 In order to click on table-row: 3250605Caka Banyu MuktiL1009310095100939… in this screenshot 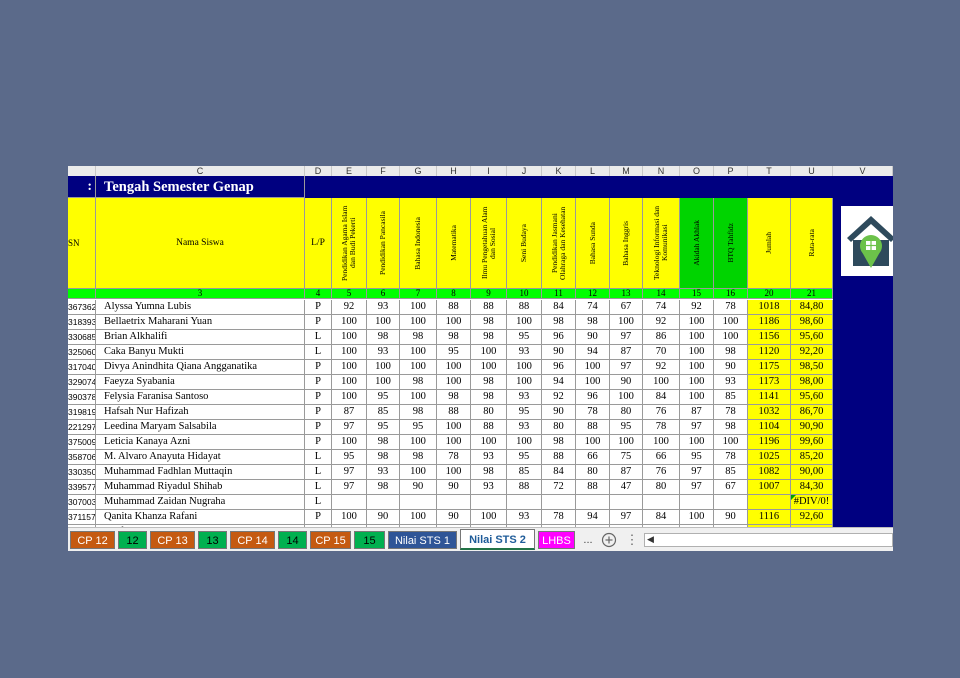, I will do `click(450, 352)`.